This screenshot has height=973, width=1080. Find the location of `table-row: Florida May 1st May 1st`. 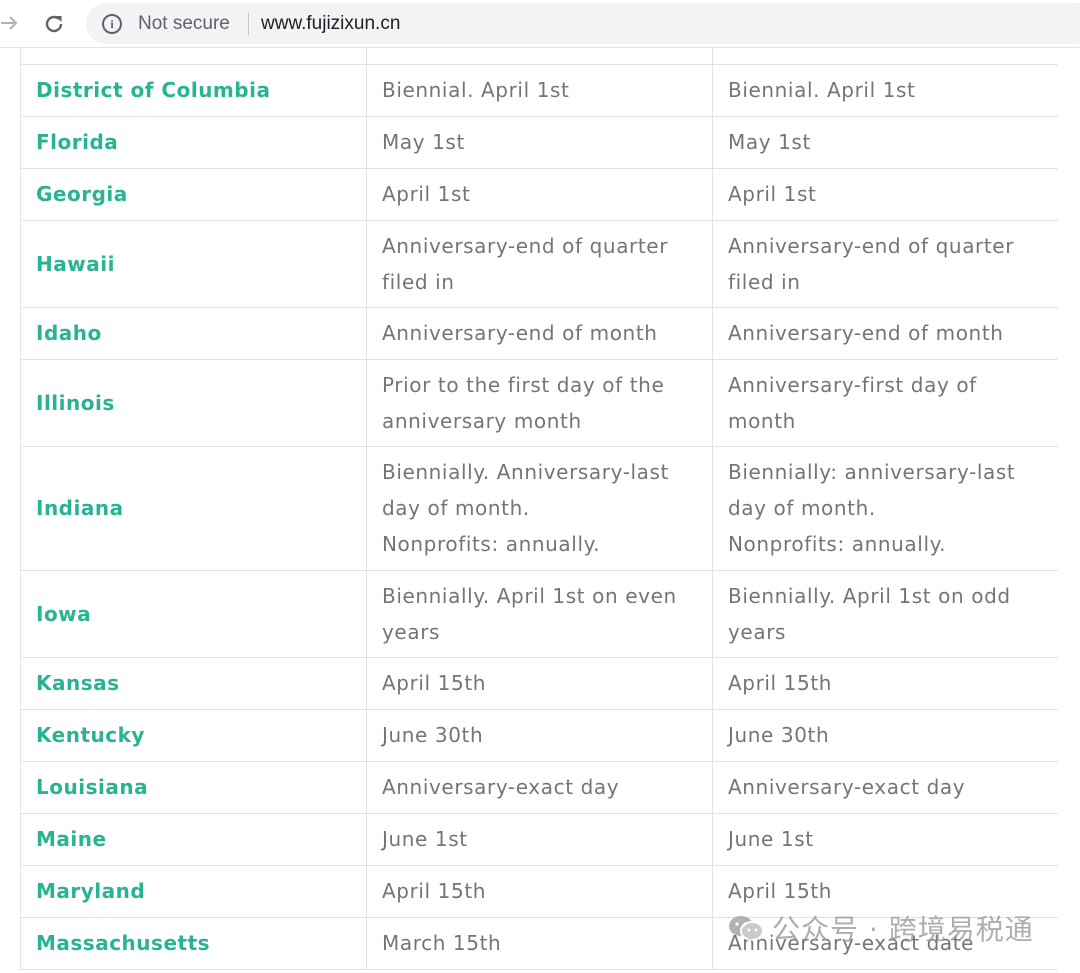

table-row: Florida May 1st May 1st is located at coordinates (539, 142).